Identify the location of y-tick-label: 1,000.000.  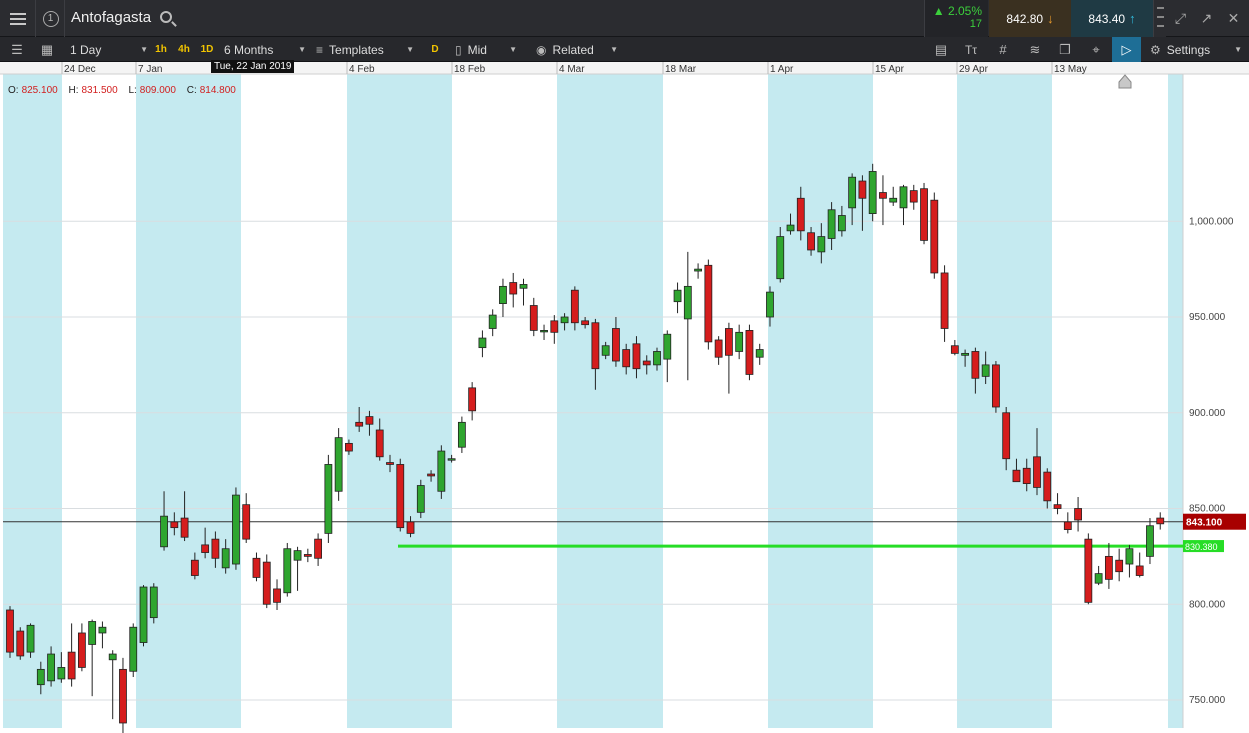
(1211, 221).